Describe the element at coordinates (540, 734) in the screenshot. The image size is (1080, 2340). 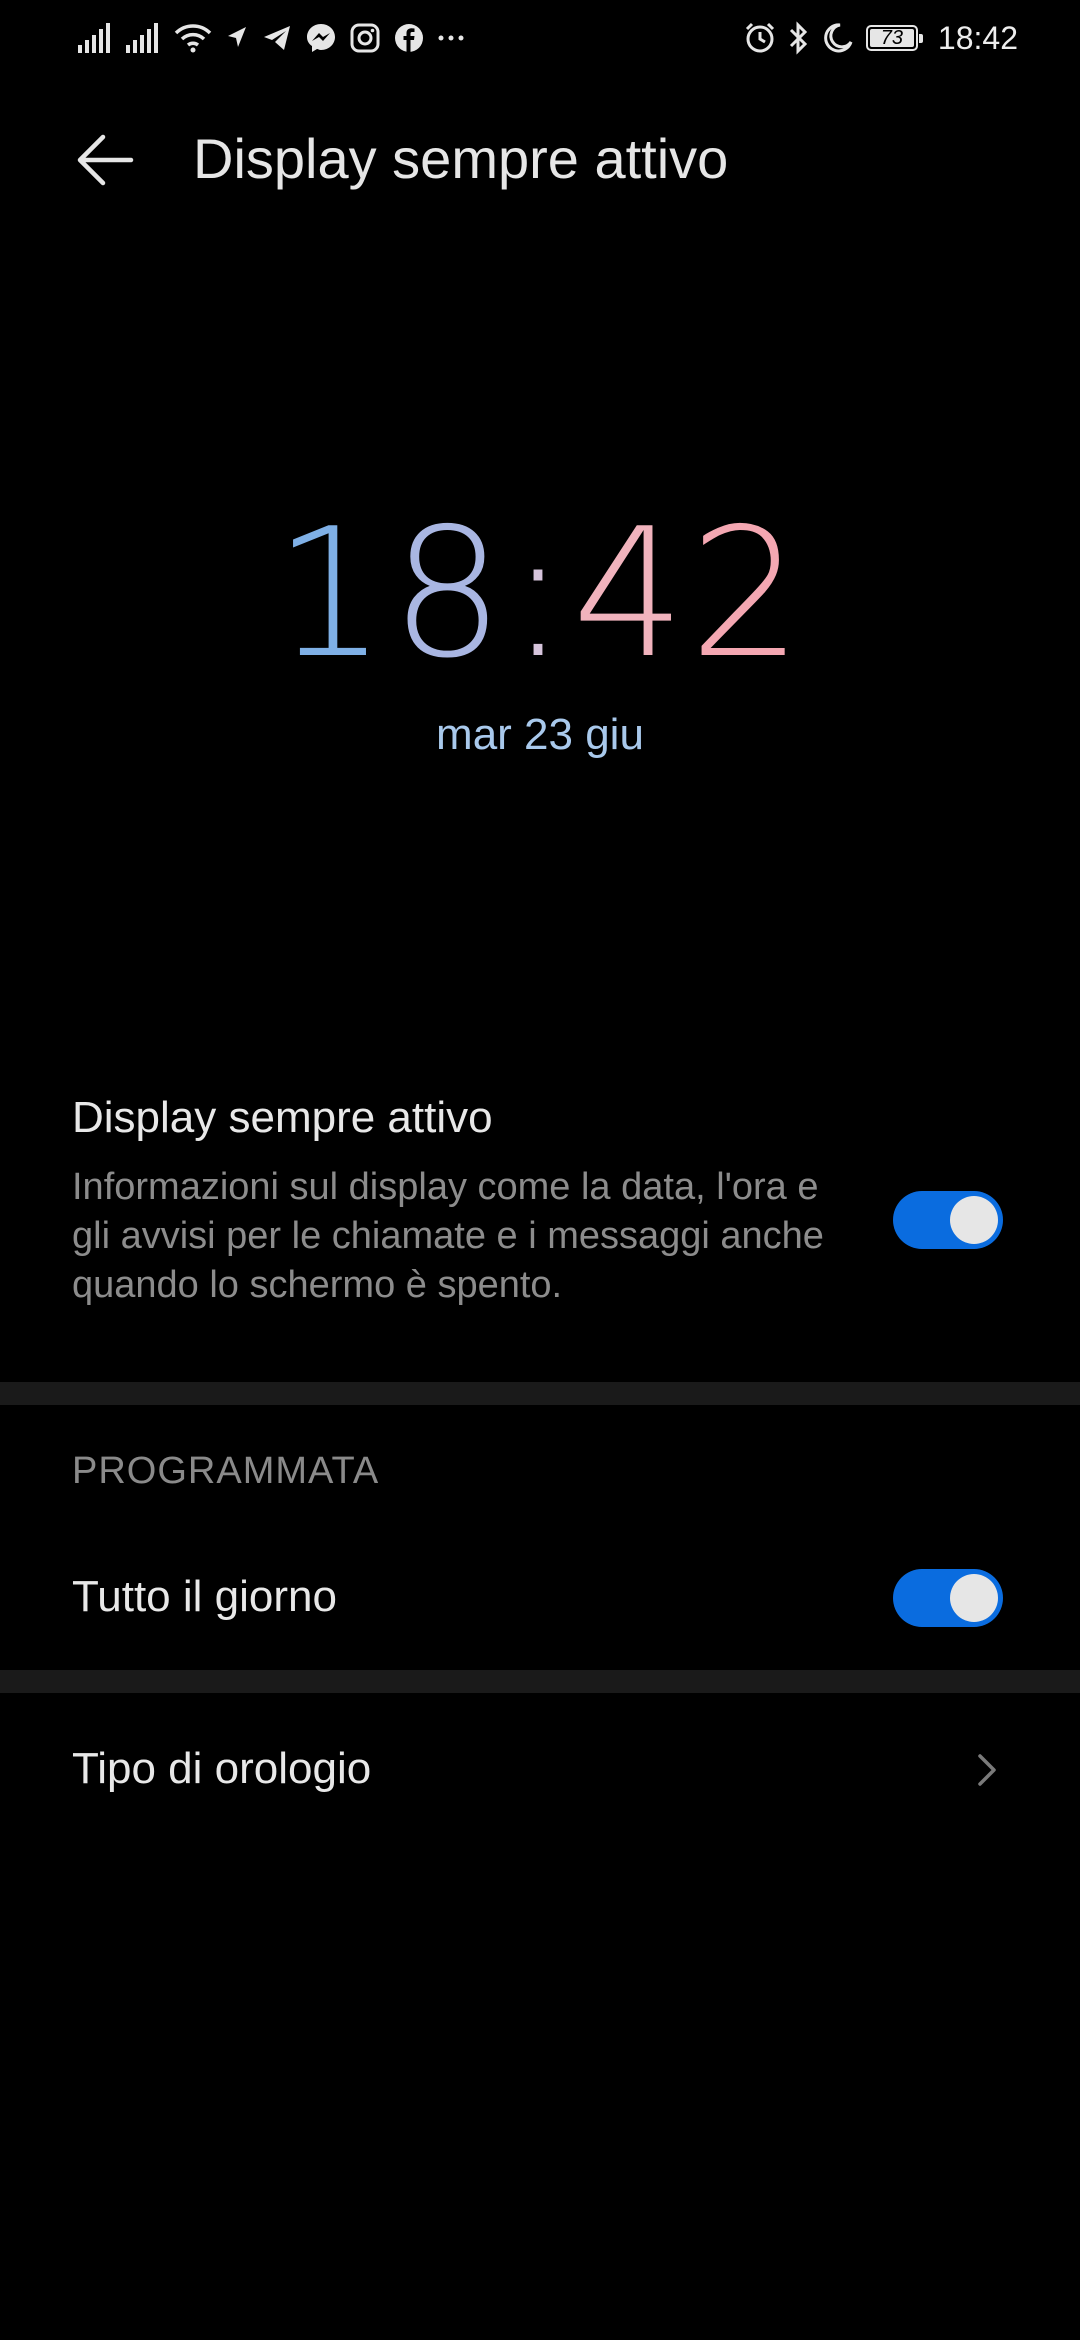
I see `preview-date: mar 23 giu` at that location.